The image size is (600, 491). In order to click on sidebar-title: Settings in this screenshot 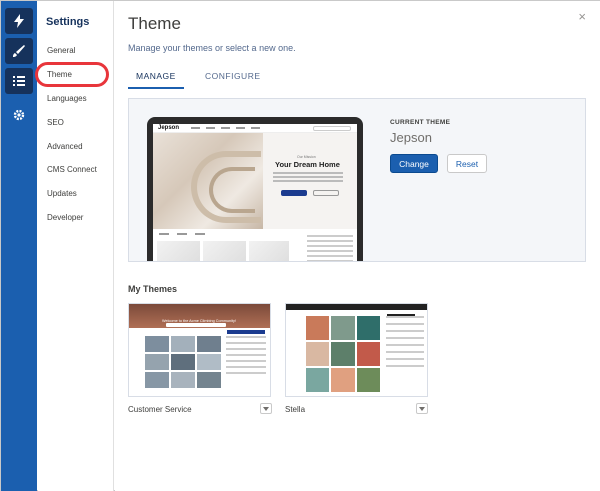, I will do `click(68, 22)`.